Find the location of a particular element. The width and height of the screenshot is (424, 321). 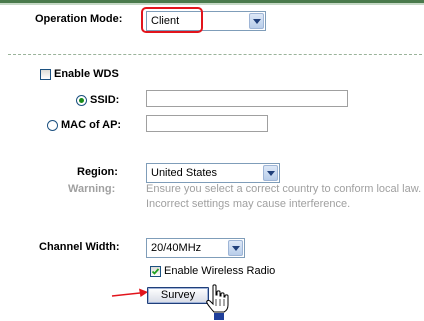

survey-button: Survey is located at coordinates (178, 295).